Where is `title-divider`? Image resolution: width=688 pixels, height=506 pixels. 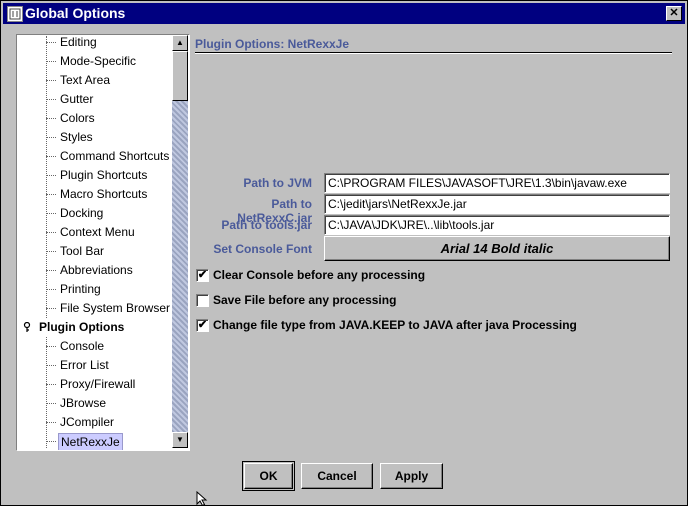
title-divider is located at coordinates (433, 53).